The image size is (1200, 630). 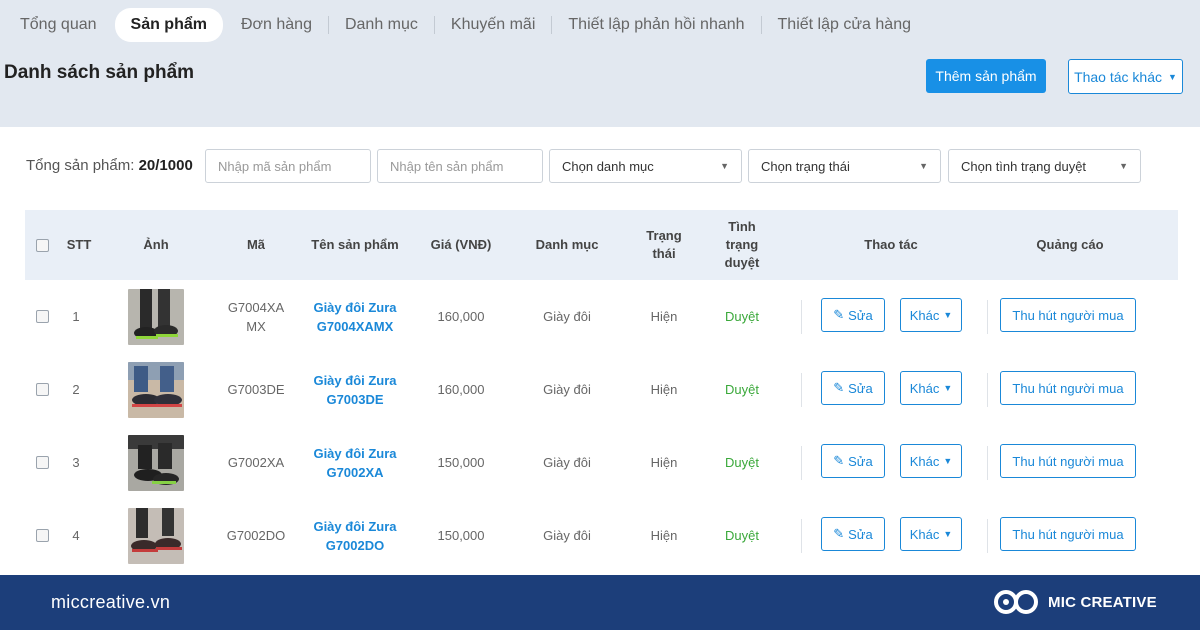 What do you see at coordinates (168, 25) in the screenshot?
I see `tab-products: Sản phẩm` at bounding box center [168, 25].